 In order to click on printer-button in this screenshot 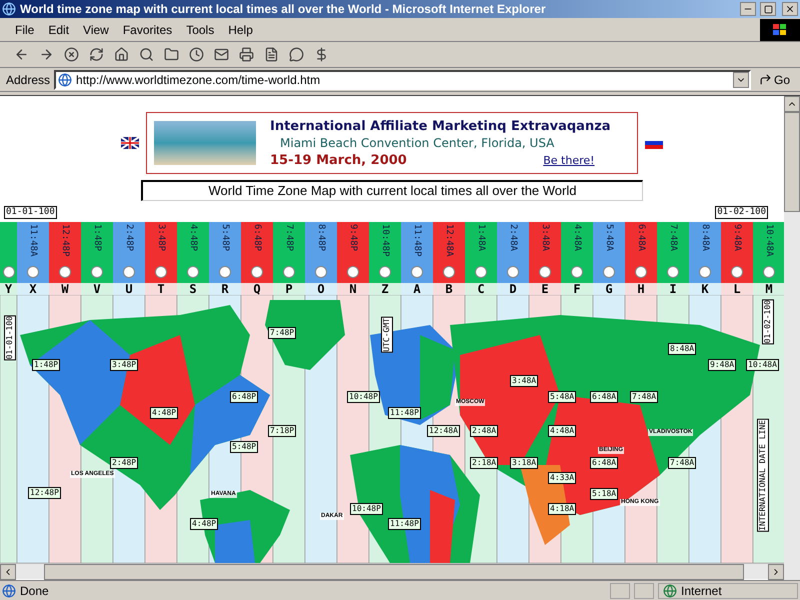, I will do `click(246, 55)`.